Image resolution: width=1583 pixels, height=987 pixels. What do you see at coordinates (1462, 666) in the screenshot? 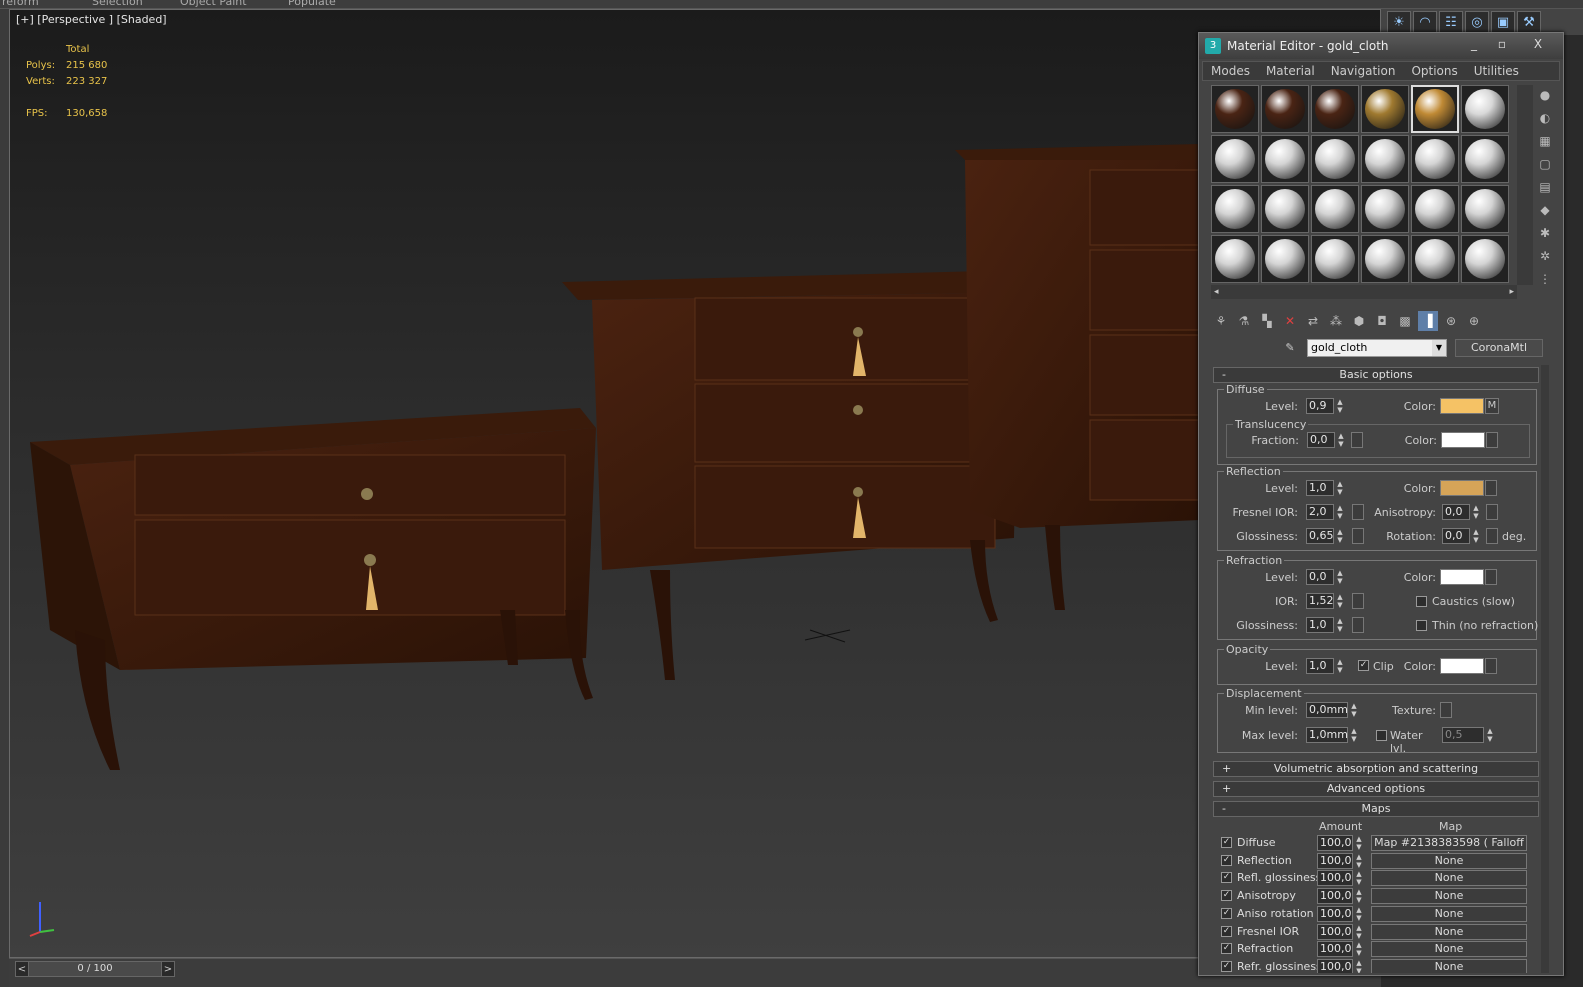
I see `opacity-color-swatch` at bounding box center [1462, 666].